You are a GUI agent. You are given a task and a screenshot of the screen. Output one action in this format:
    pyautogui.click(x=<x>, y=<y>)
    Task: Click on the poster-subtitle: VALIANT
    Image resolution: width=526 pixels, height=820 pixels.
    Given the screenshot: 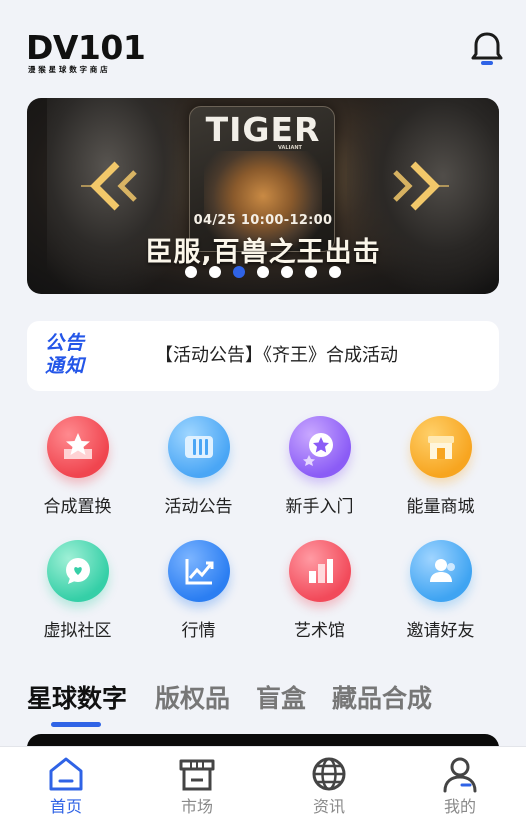 What is the action you would take?
    pyautogui.click(x=290, y=148)
    